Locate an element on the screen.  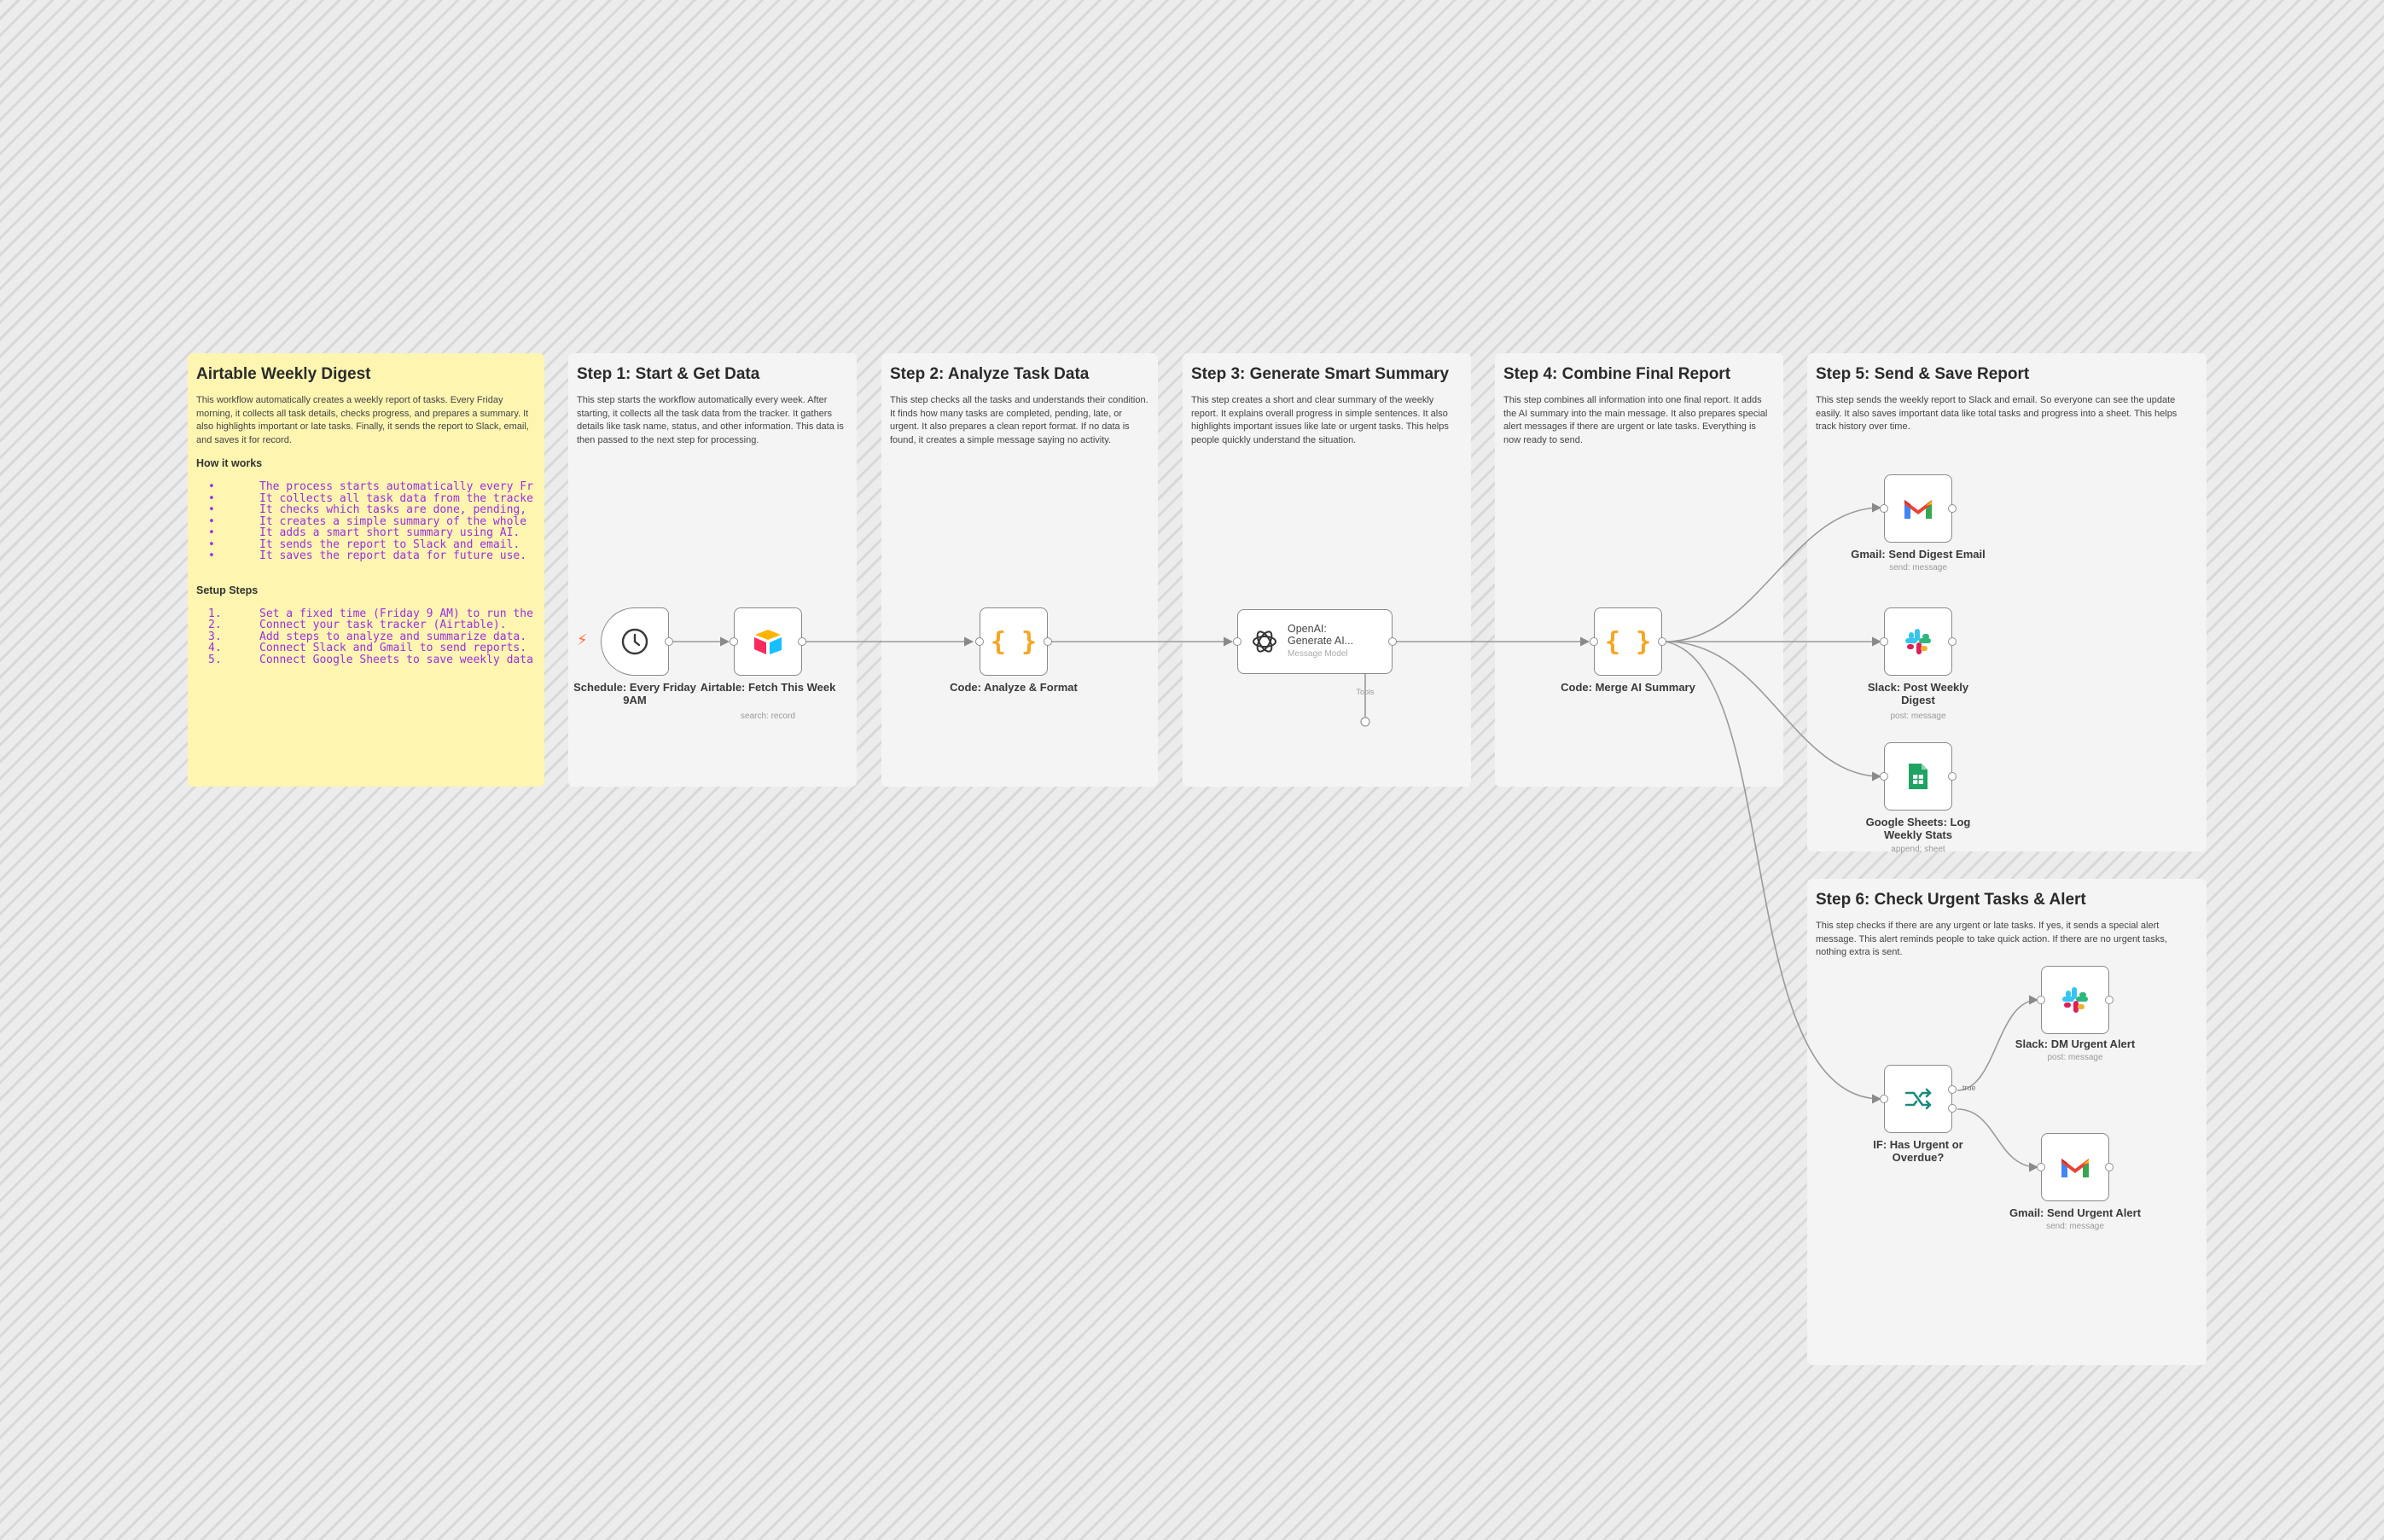
node-label-slack-dm: Slack: DM Urgent Alert is located at coordinates (2075, 1043).